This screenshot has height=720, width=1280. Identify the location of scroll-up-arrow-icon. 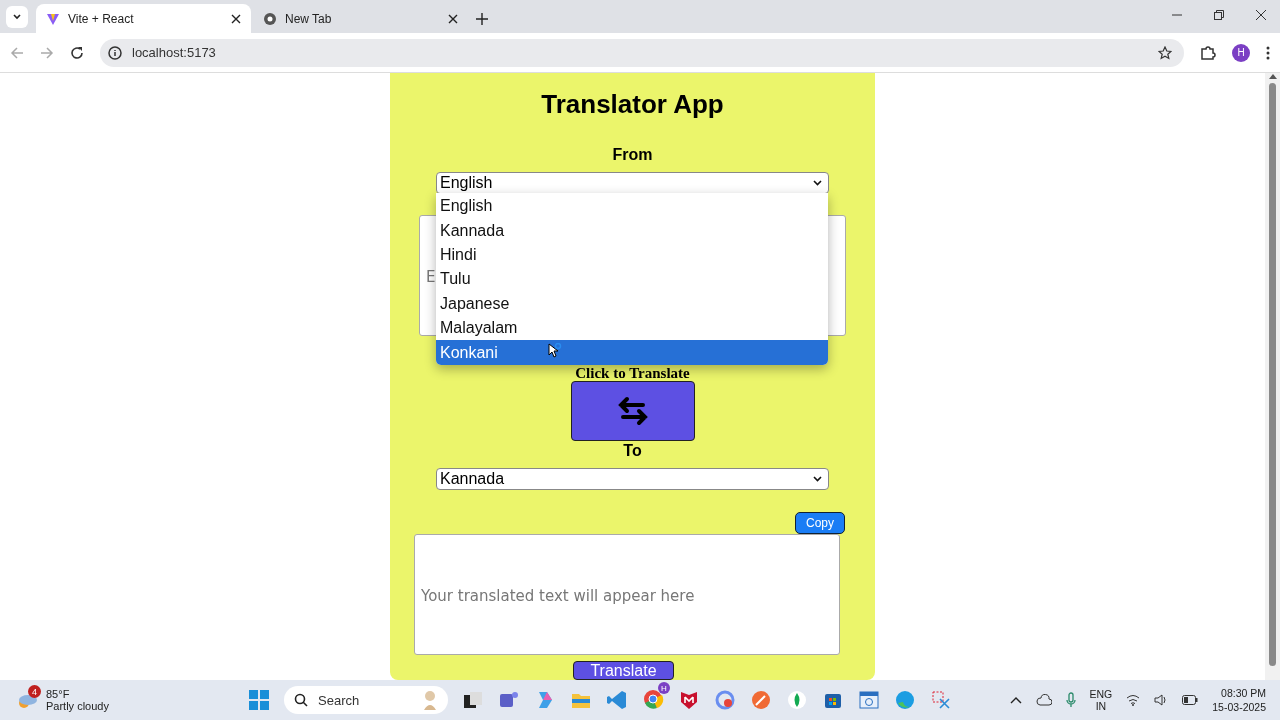
(1272, 76).